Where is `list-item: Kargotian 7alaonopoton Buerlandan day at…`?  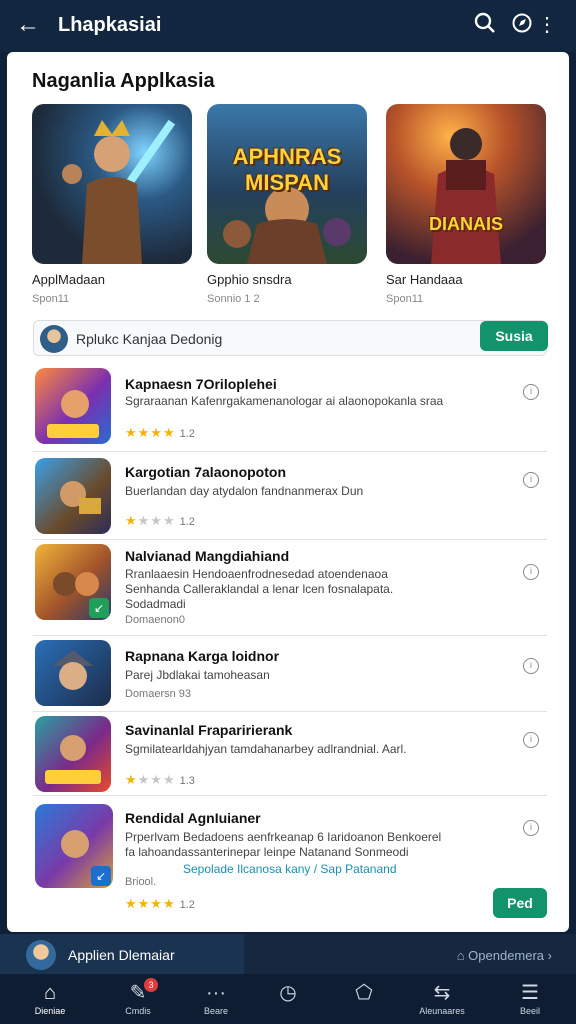 list-item: Kargotian 7alaonopoton Buerlandan day at… is located at coordinates (290, 496).